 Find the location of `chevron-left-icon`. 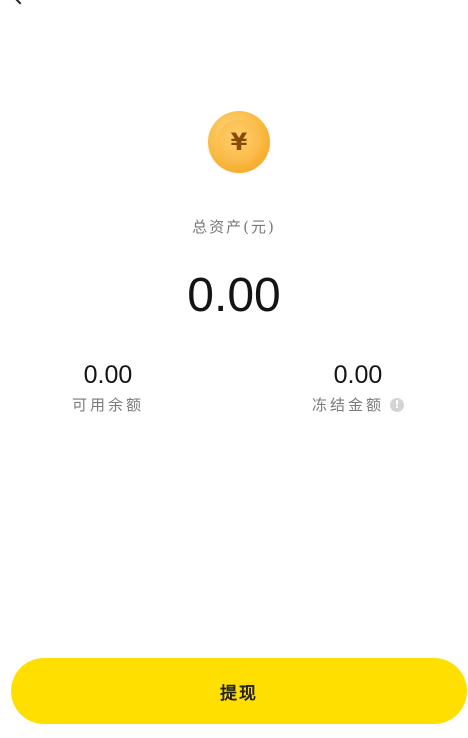

chevron-left-icon is located at coordinates (20, 2).